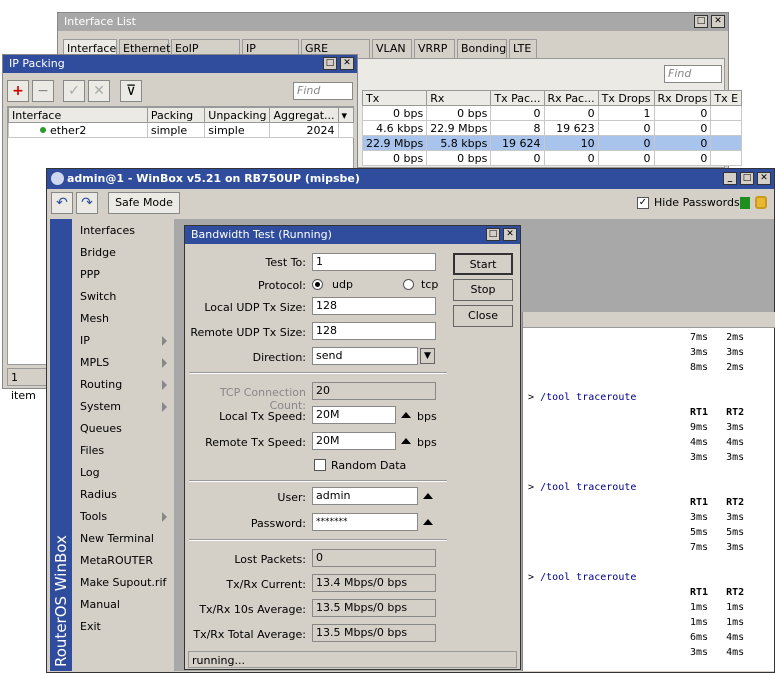  What do you see at coordinates (123, 363) in the screenshot?
I see `menu-mpls: MPLS` at bounding box center [123, 363].